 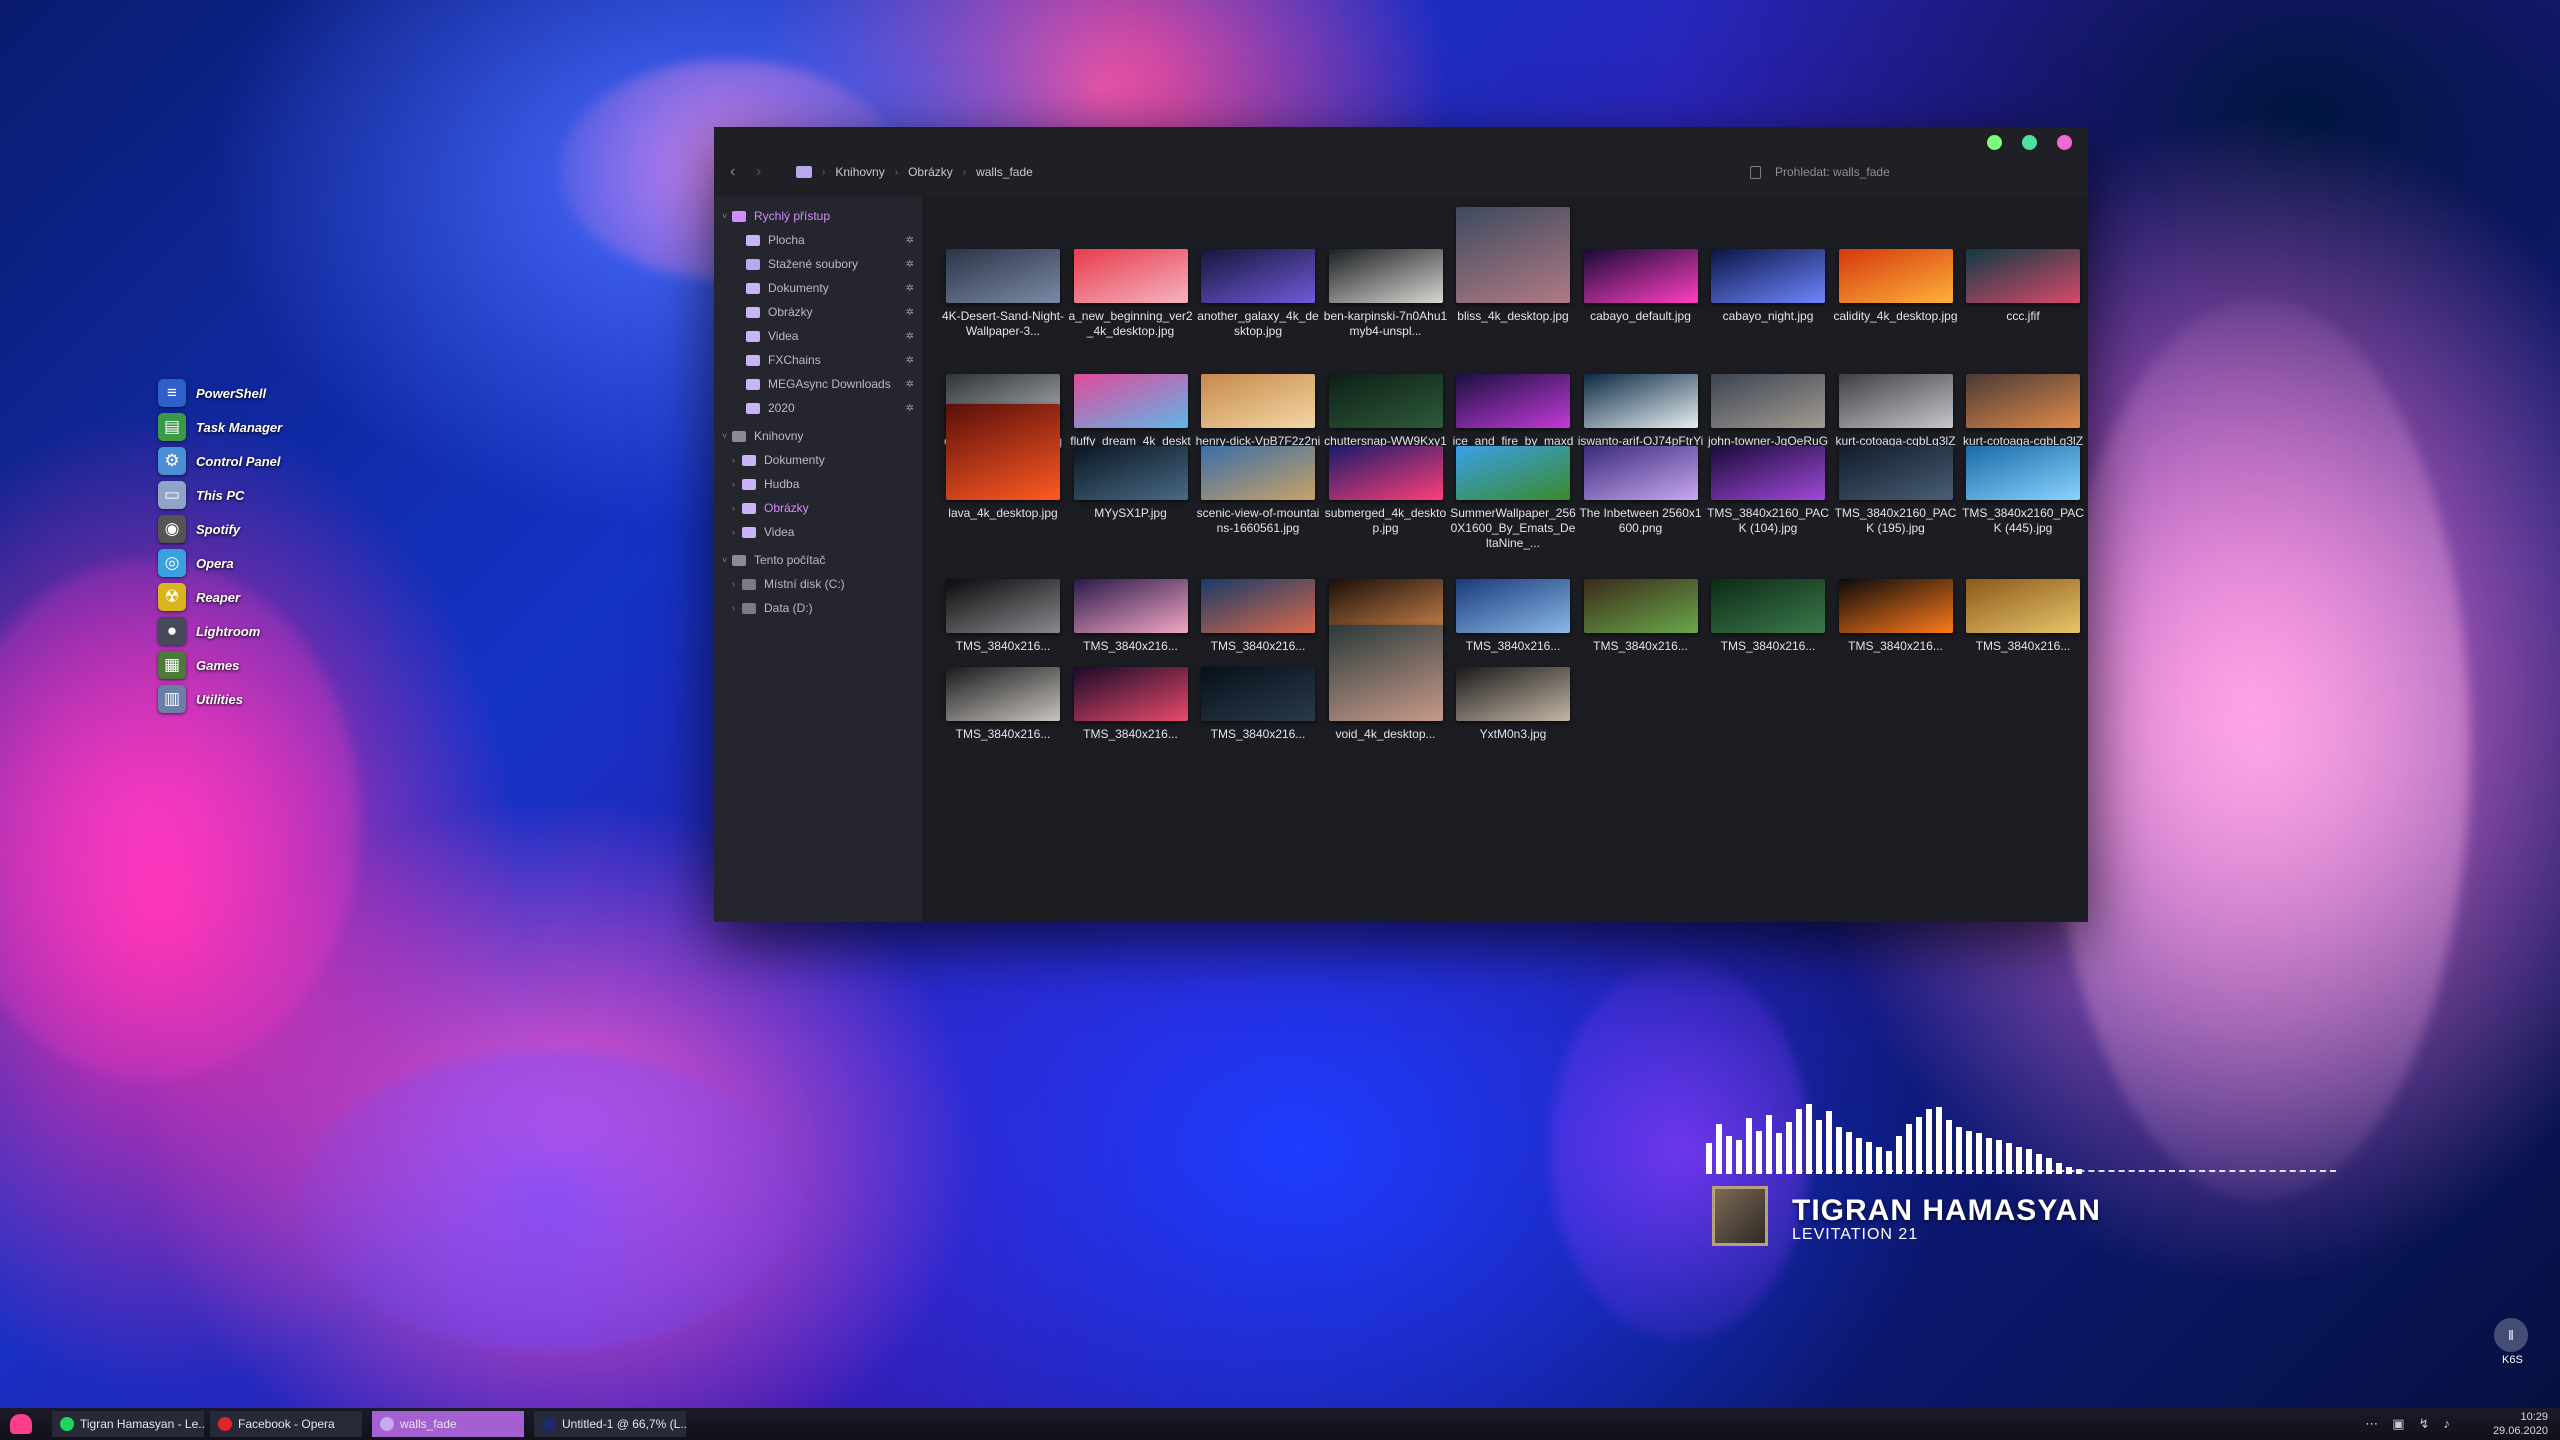 I want to click on sidebar-item: › Videa, so click(x=823, y=532).